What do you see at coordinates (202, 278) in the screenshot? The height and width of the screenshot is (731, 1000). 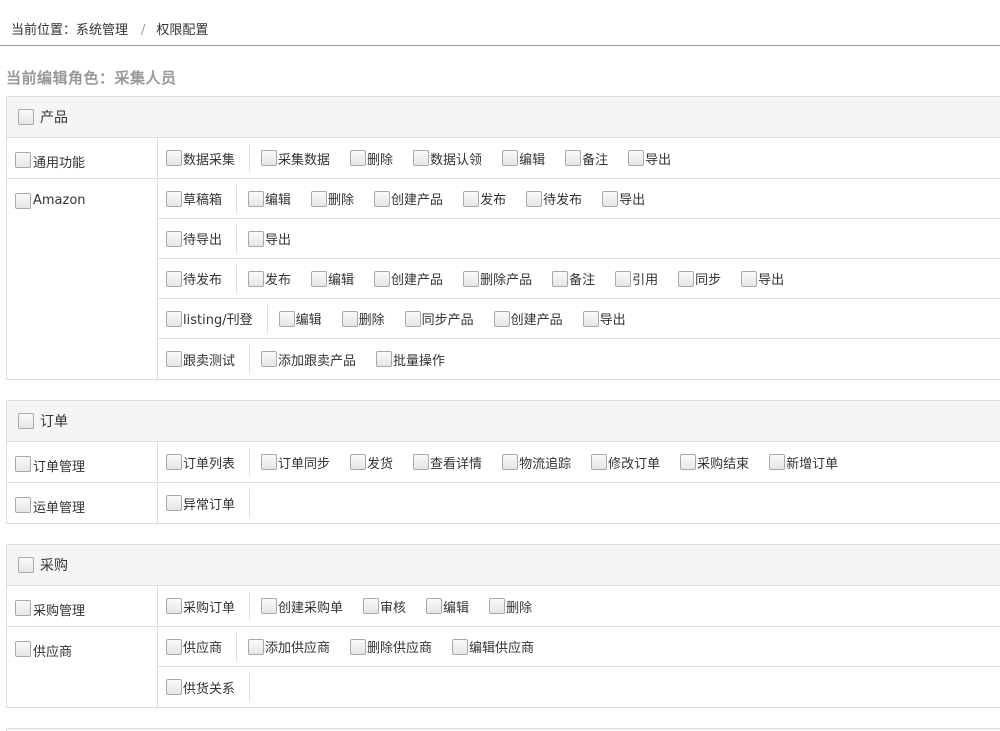 I see `permission-item-lead: 待发布` at bounding box center [202, 278].